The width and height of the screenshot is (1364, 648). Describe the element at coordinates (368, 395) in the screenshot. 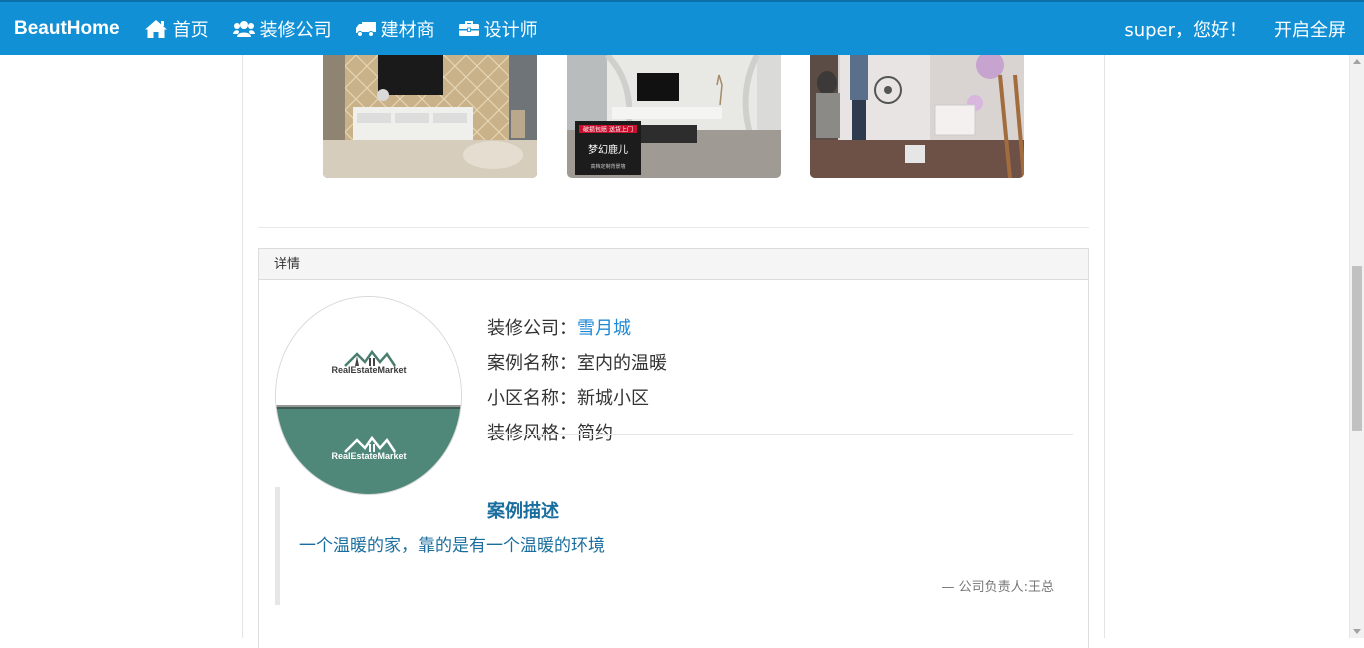

I see `company-logo: RealEstateMarket RealEstateMarket` at that location.